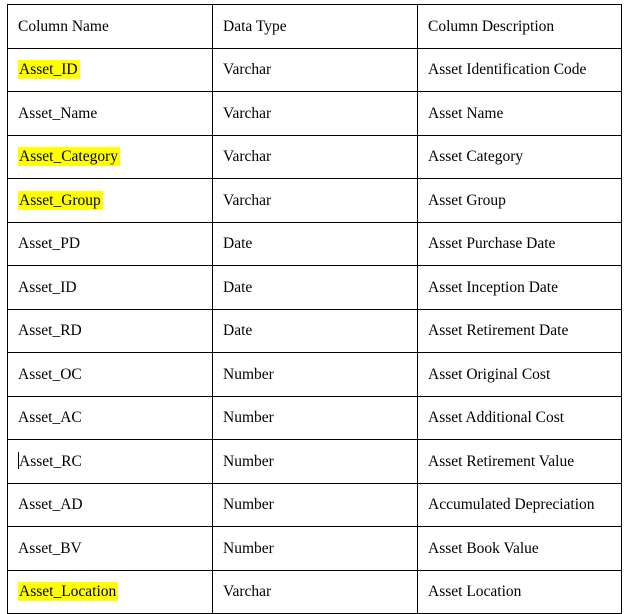 The image size is (630, 614). What do you see at coordinates (50, 374) in the screenshot?
I see `column-name-value: Asset_OC` at bounding box center [50, 374].